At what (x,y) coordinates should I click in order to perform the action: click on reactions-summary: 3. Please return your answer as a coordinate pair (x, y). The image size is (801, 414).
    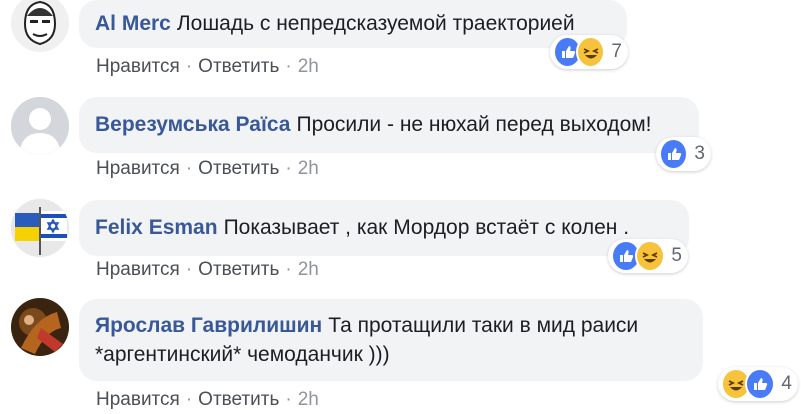
    Looking at the image, I should click on (683, 154).